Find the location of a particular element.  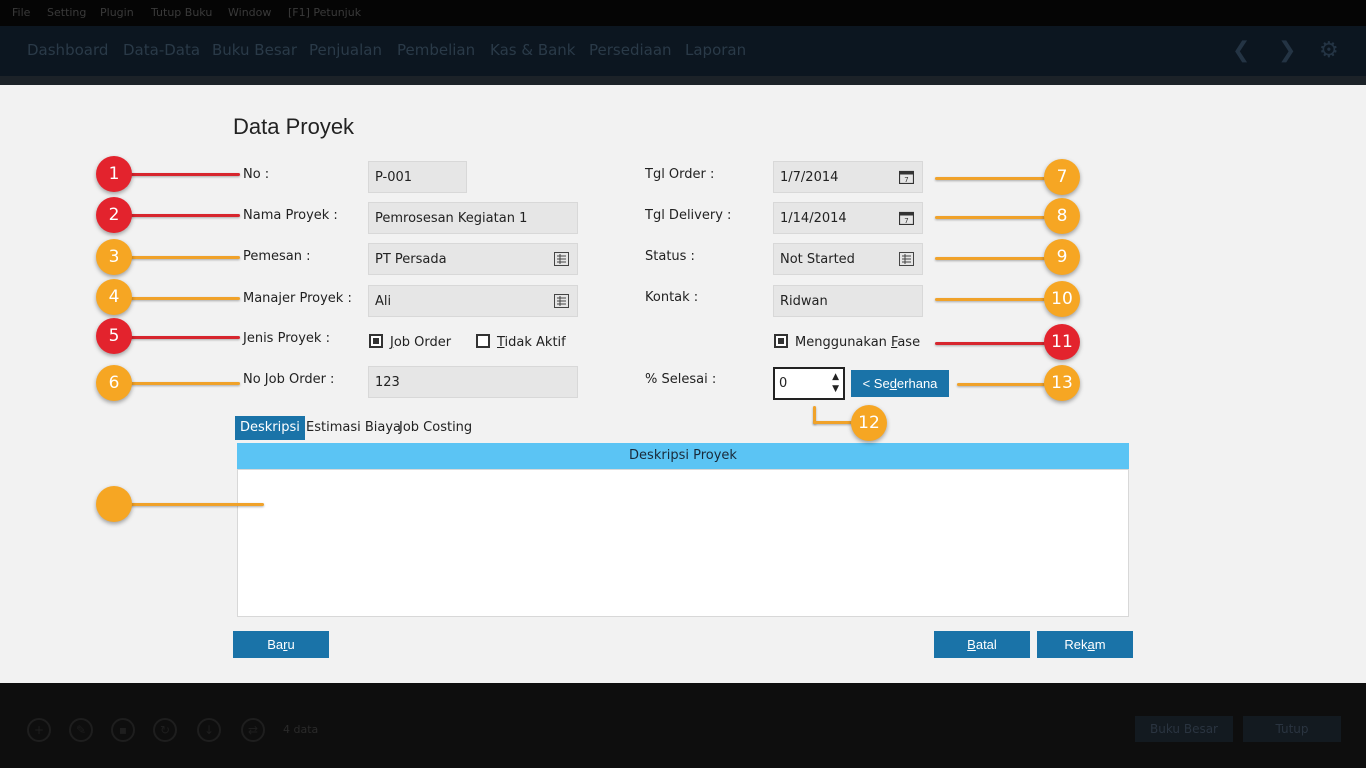

callout-badge-deskripsi is located at coordinates (114, 504).